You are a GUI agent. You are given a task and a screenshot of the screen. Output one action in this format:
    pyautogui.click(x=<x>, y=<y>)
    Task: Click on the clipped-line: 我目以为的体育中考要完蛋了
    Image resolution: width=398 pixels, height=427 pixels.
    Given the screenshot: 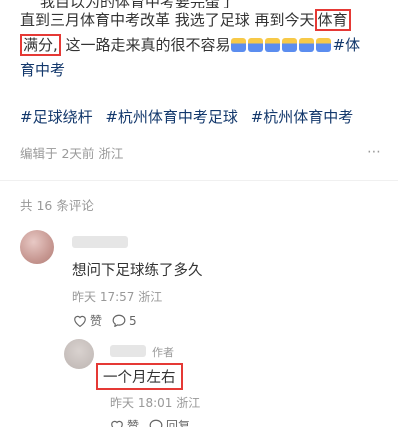 What is the action you would take?
    pyautogui.click(x=200, y=4)
    